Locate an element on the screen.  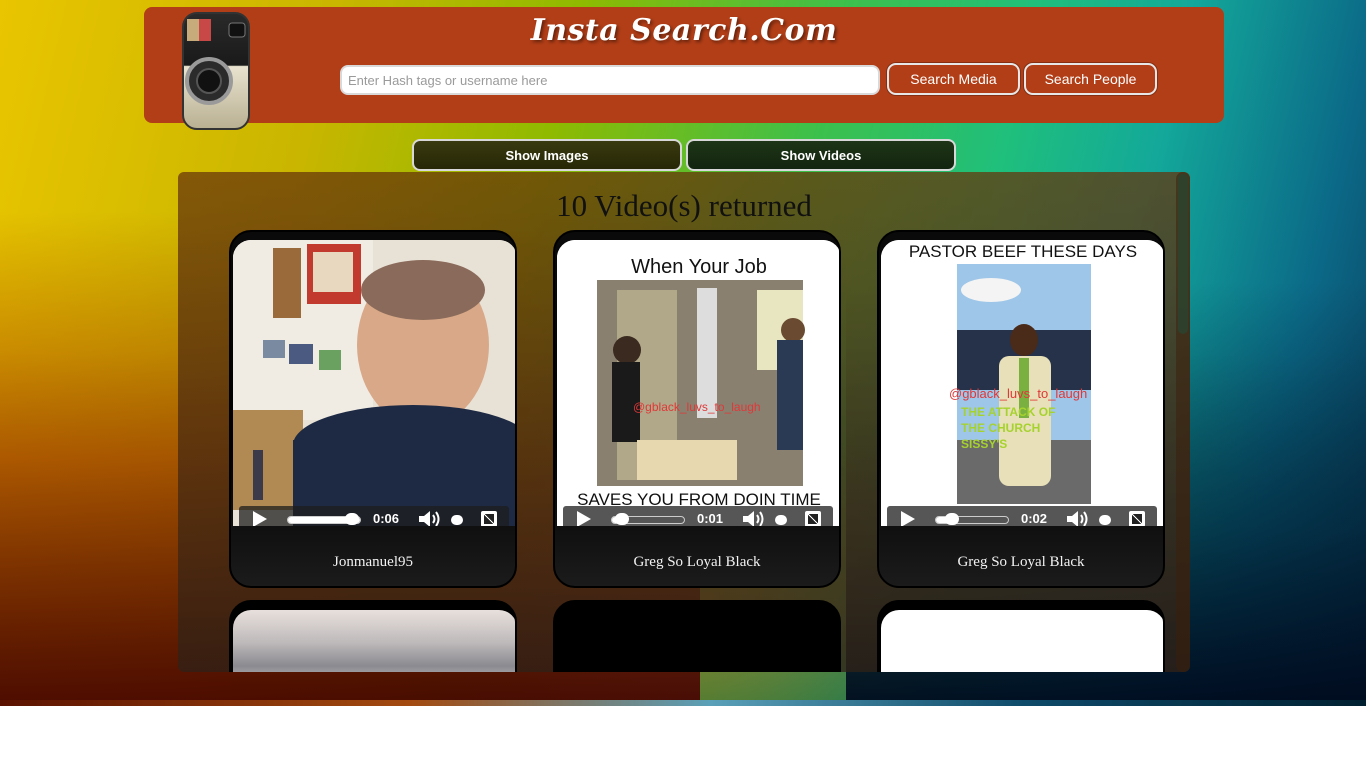
video-controls: 0:02 is located at coordinates (1022, 516).